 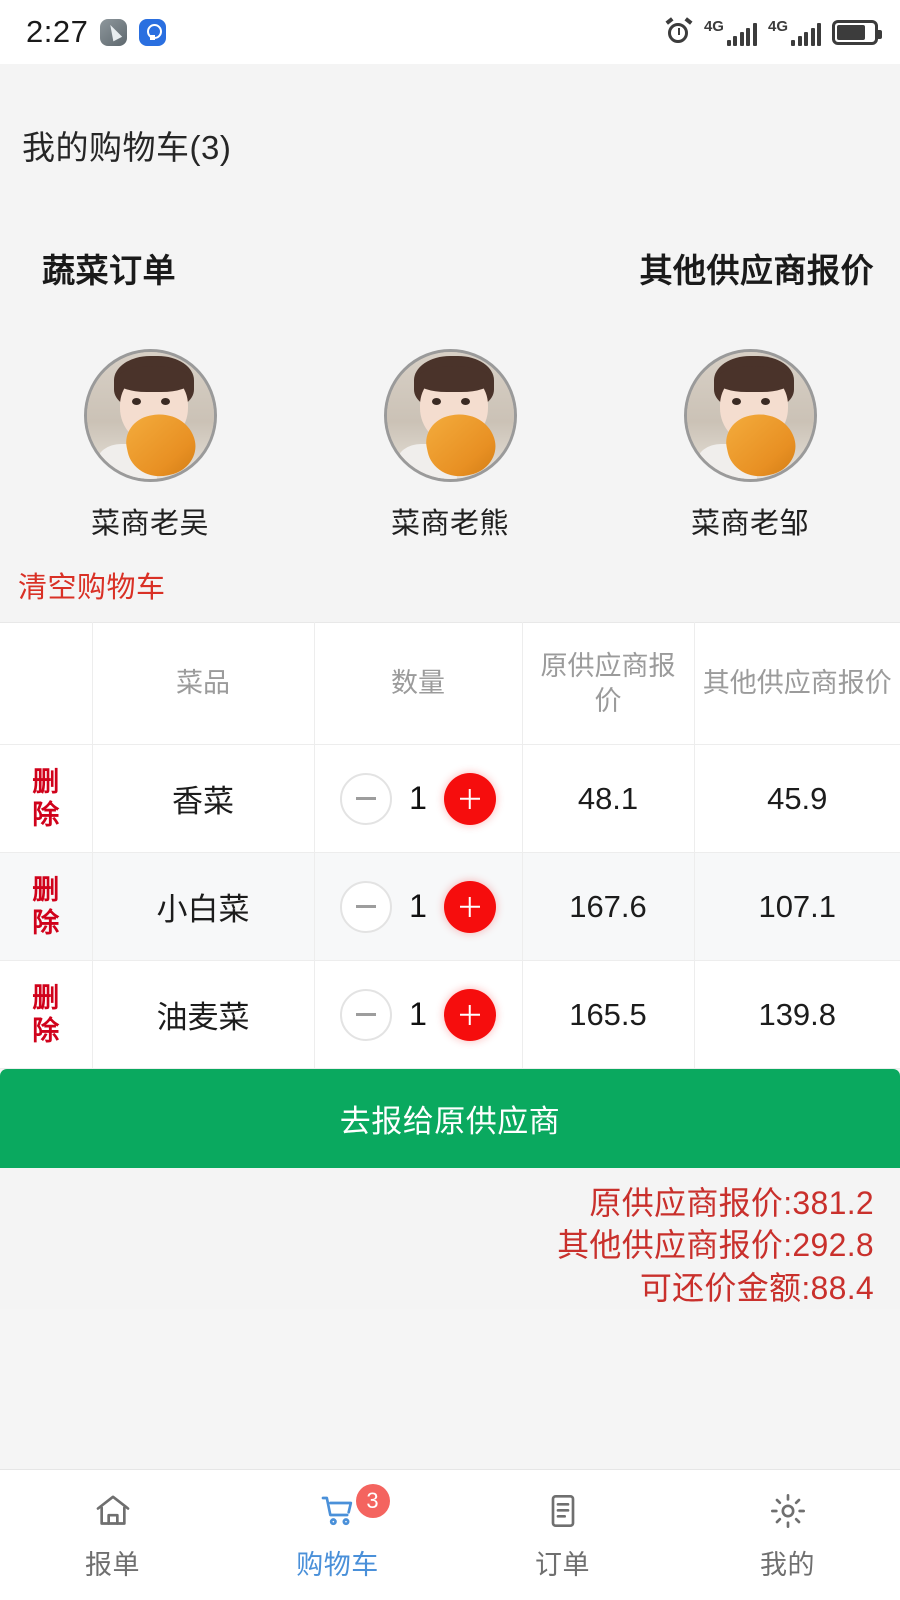 What do you see at coordinates (112, 1535) in the screenshot?
I see `tab-baodan: 报单` at bounding box center [112, 1535].